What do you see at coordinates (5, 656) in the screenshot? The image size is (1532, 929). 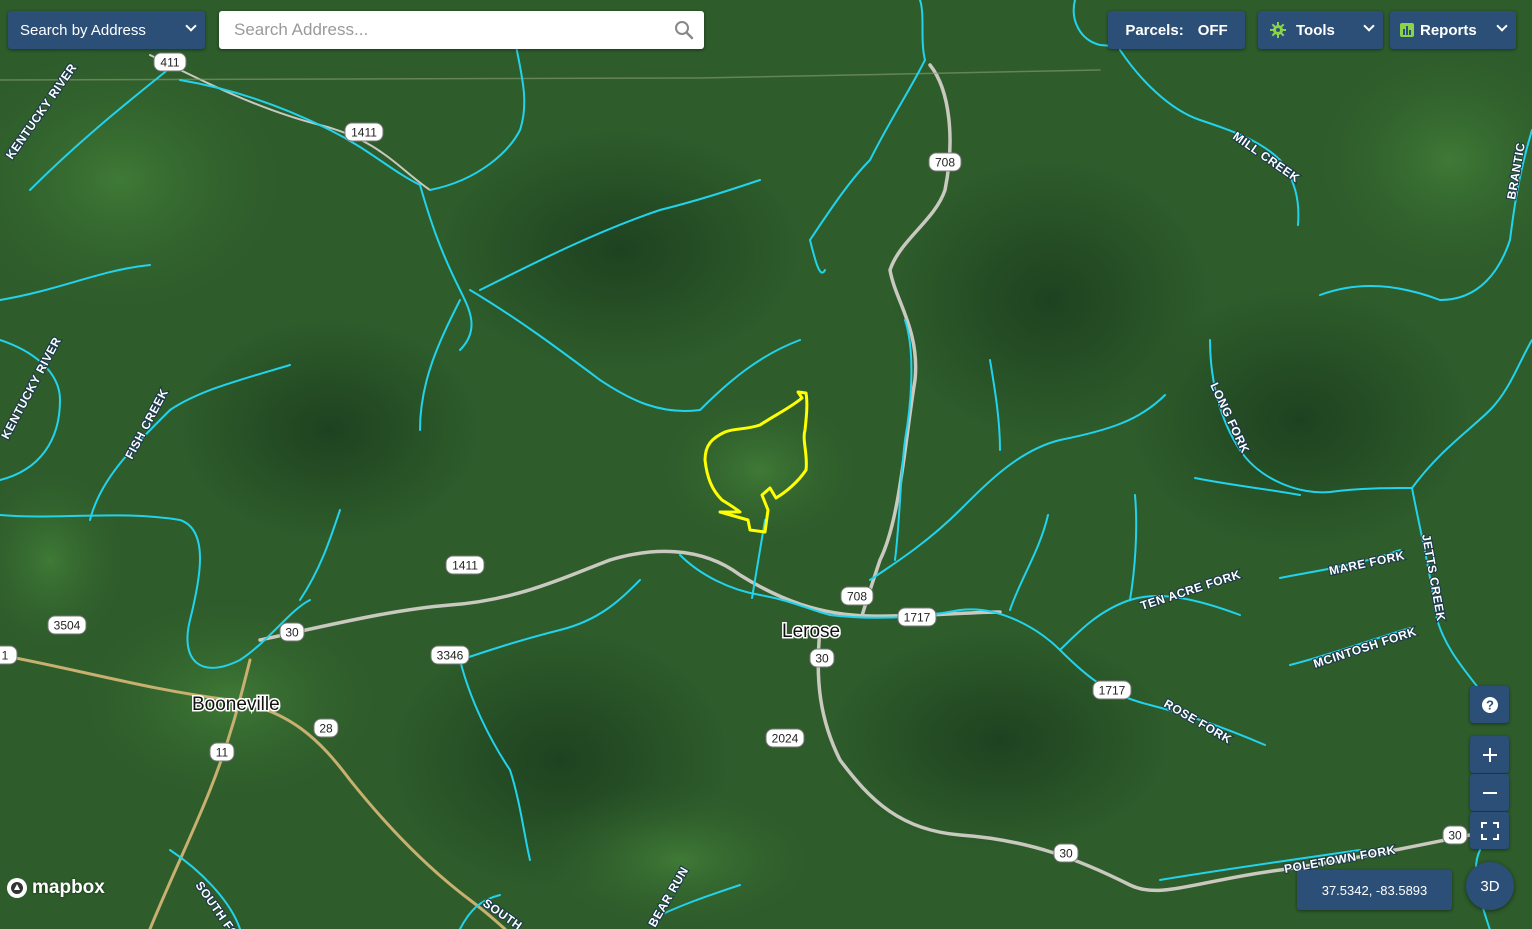 I see `route-shield-label: 1` at bounding box center [5, 656].